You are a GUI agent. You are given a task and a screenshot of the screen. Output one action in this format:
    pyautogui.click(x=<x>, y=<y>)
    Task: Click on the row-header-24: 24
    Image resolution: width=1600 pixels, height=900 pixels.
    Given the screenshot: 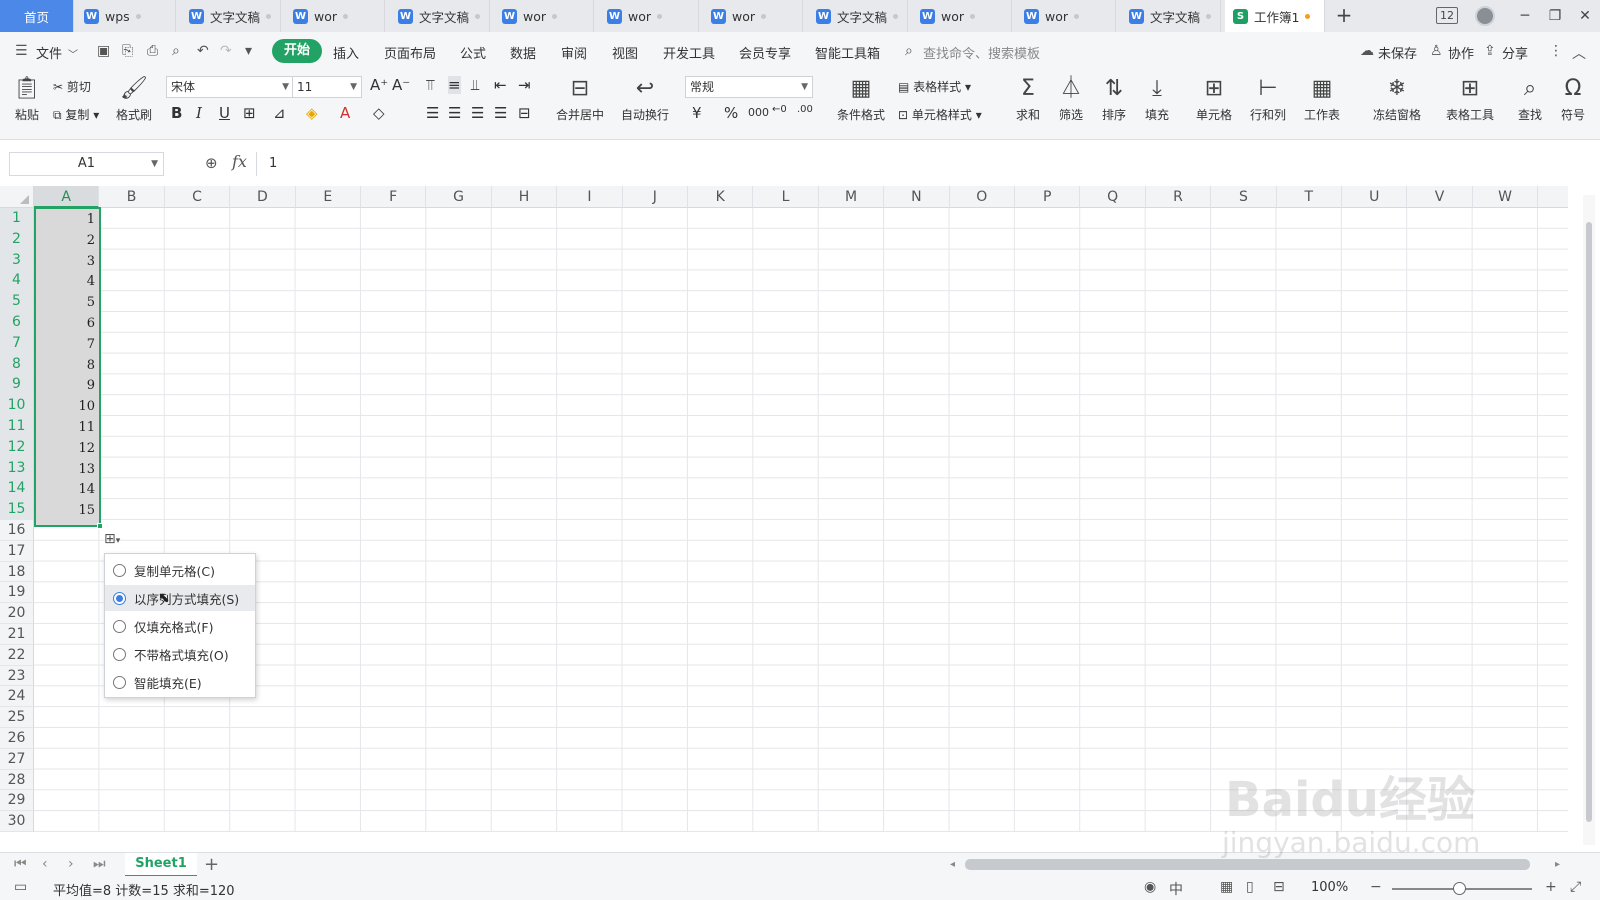 What is the action you would take?
    pyautogui.click(x=17, y=697)
    